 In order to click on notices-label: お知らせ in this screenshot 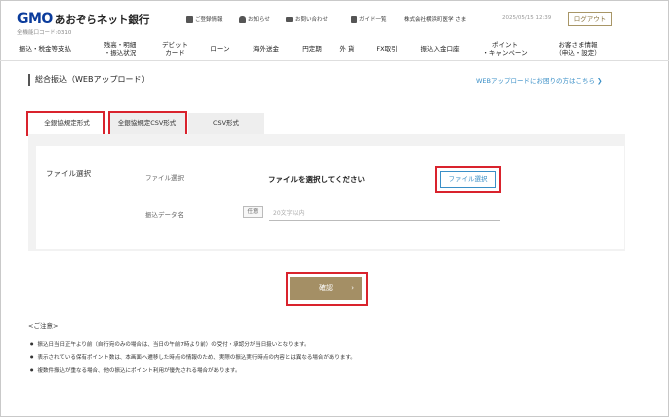, I will do `click(259, 20)`.